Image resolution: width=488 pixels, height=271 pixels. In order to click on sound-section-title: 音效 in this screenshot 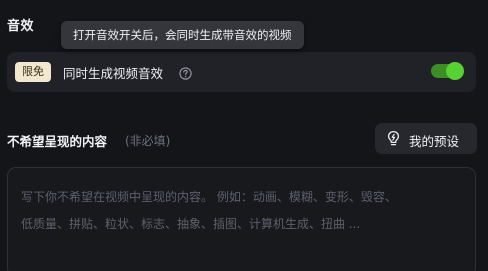, I will do `click(21, 26)`.